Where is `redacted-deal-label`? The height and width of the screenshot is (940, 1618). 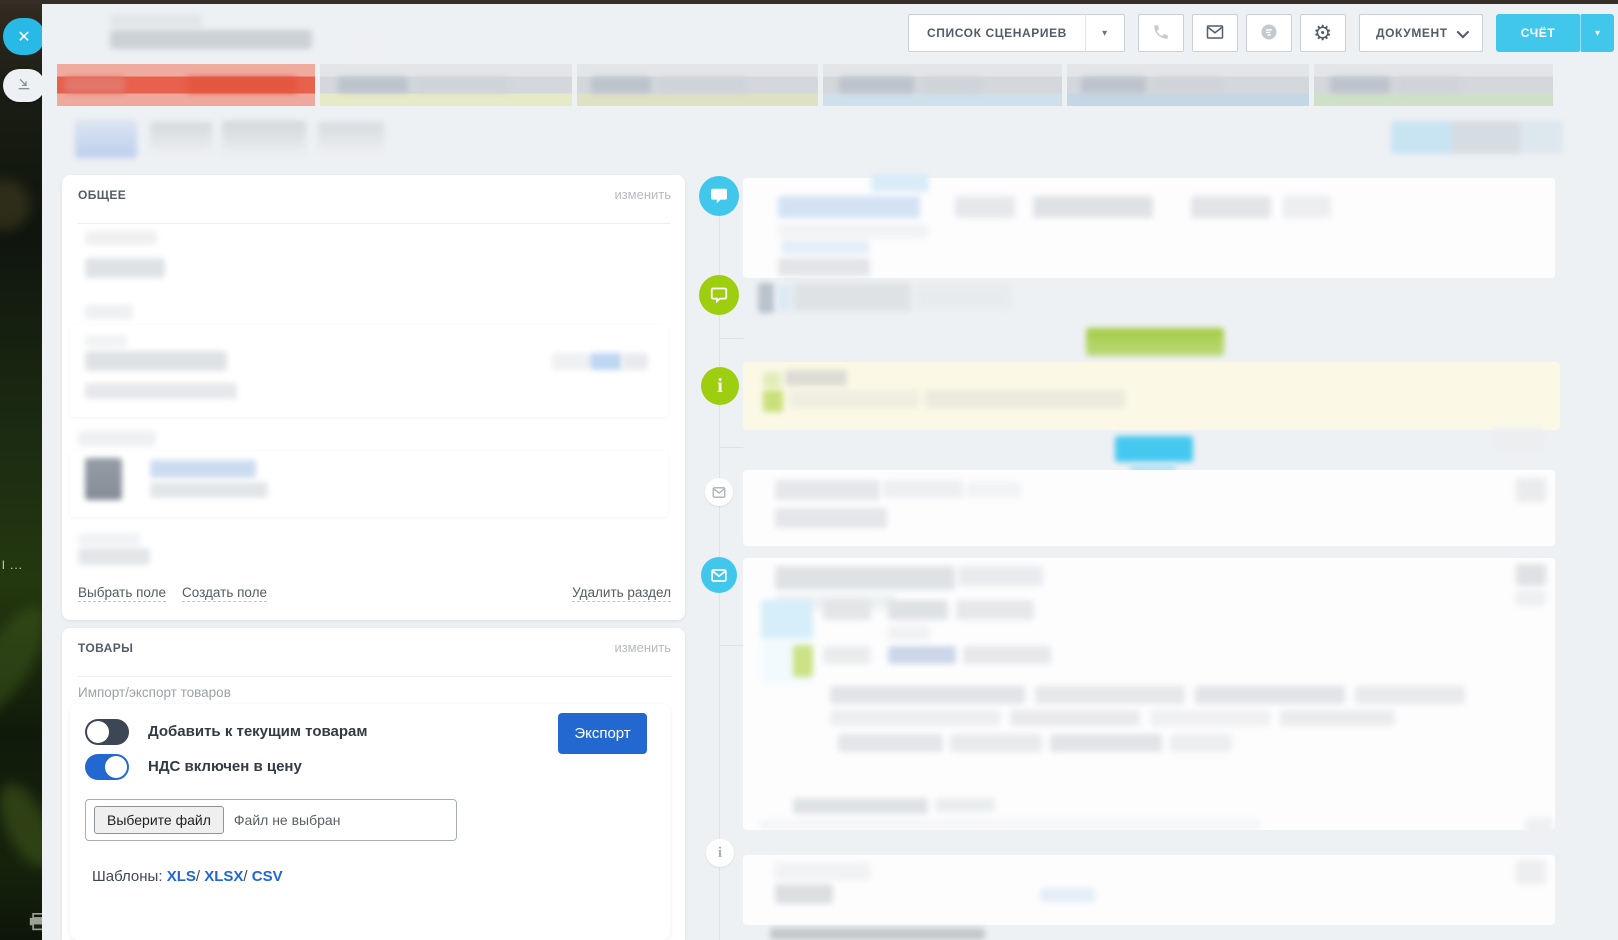
redacted-deal-label is located at coordinates (156, 21).